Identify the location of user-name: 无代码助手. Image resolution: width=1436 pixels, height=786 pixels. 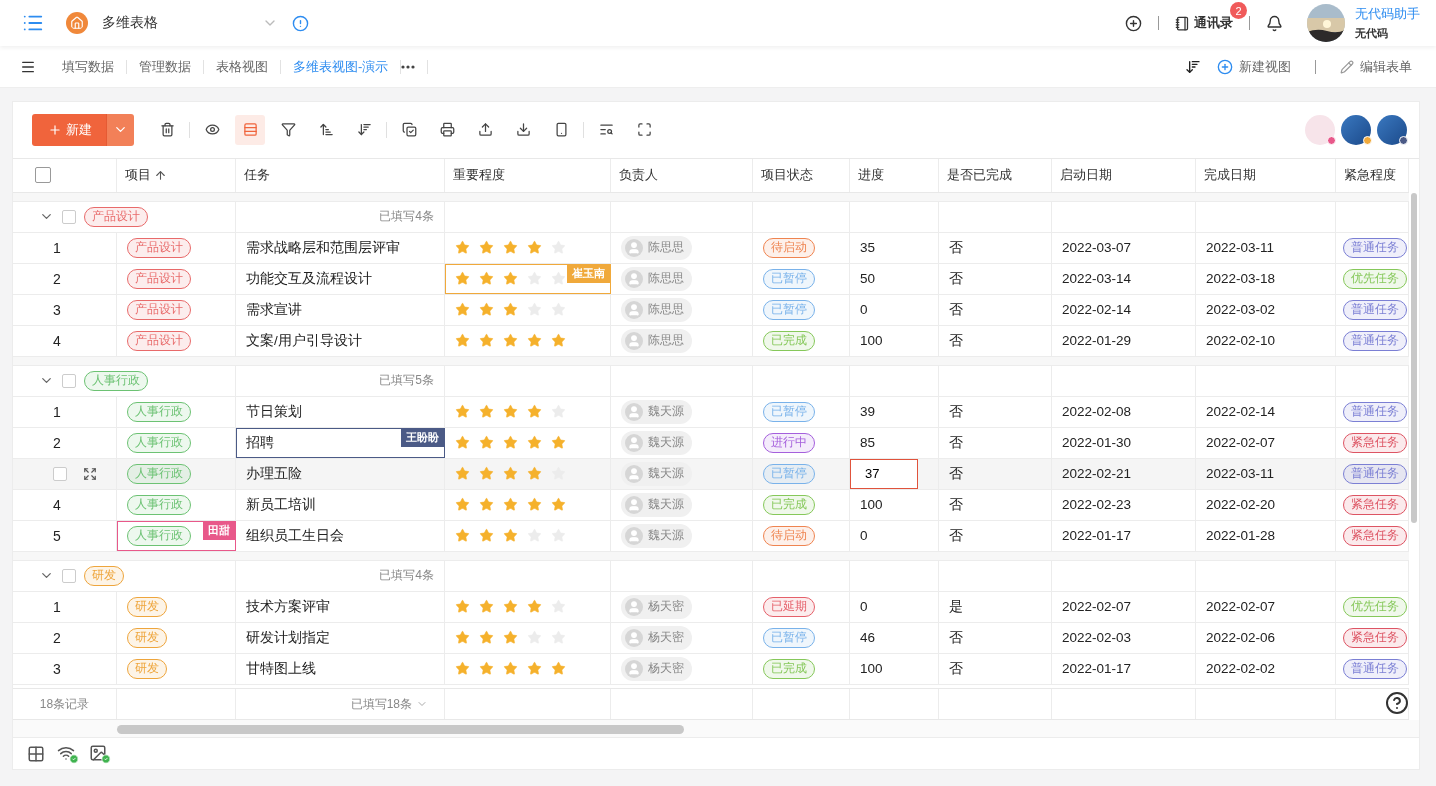
(1387, 14).